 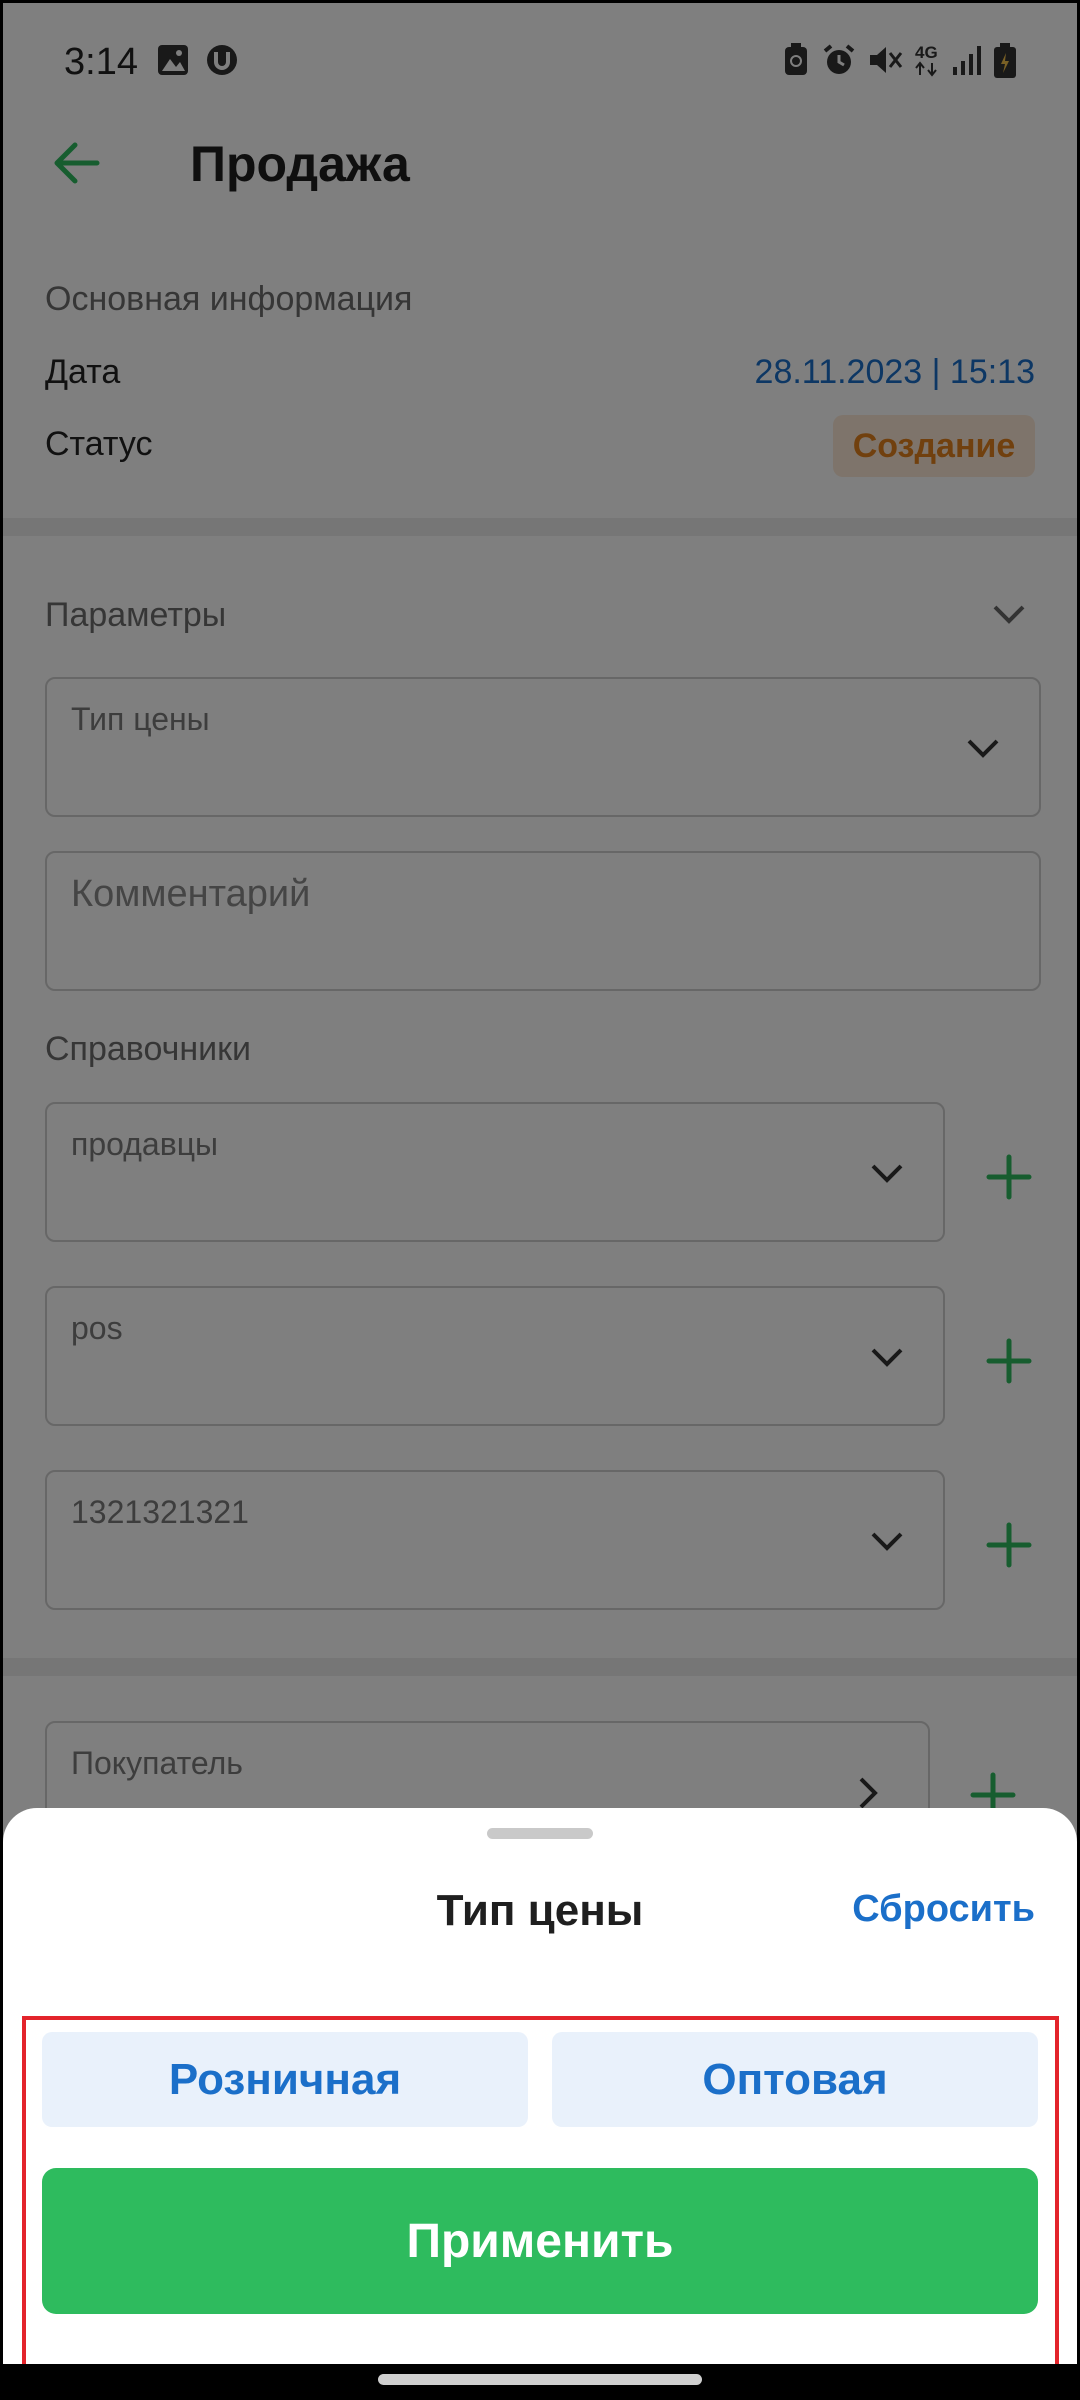 I want to click on option-wholesale-button: Оптовая, so click(x=795, y=2079).